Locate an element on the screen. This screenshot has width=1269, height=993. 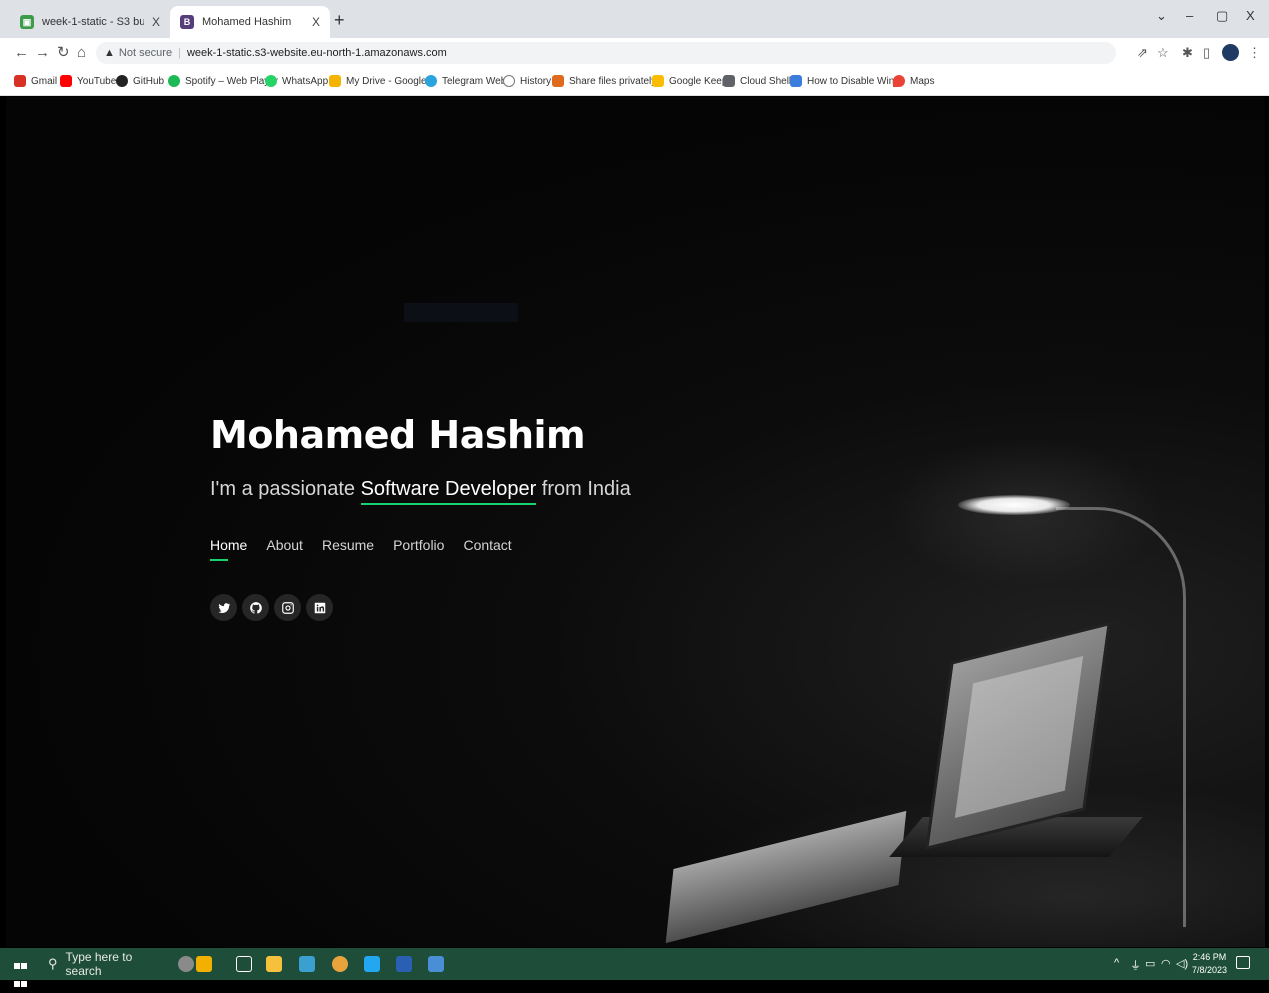
nav-portfolio: Portfolio is located at coordinates (418, 549).